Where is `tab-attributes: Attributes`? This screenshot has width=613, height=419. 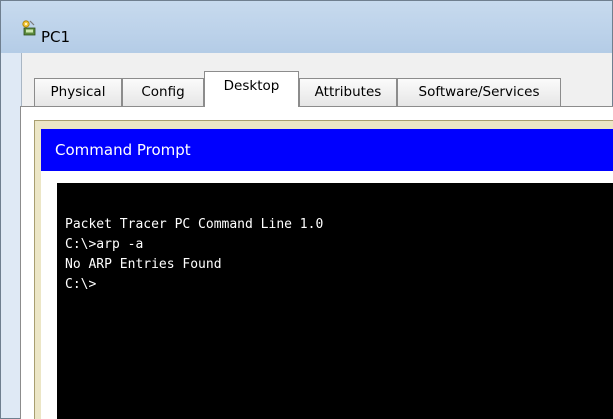 tab-attributes: Attributes is located at coordinates (348, 92).